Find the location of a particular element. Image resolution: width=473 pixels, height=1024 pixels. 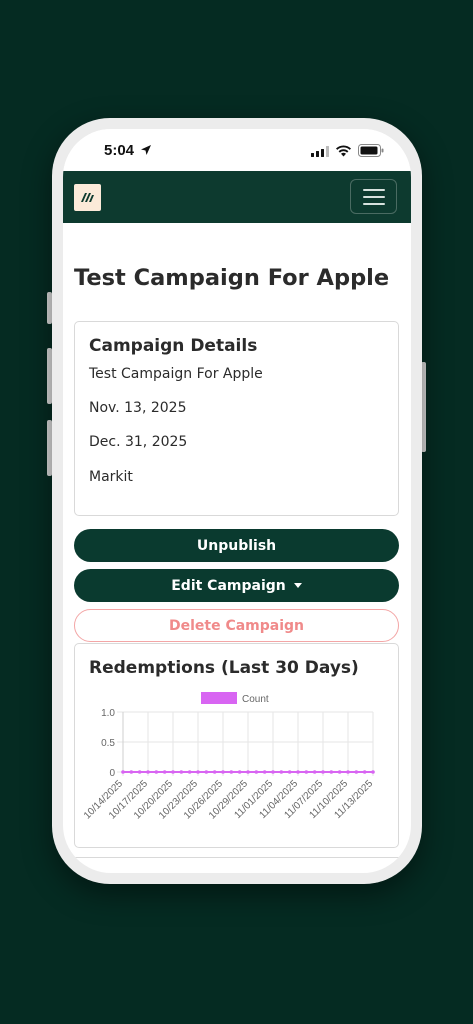

delete-campaign-button: Delete Campaign is located at coordinates (236, 625).